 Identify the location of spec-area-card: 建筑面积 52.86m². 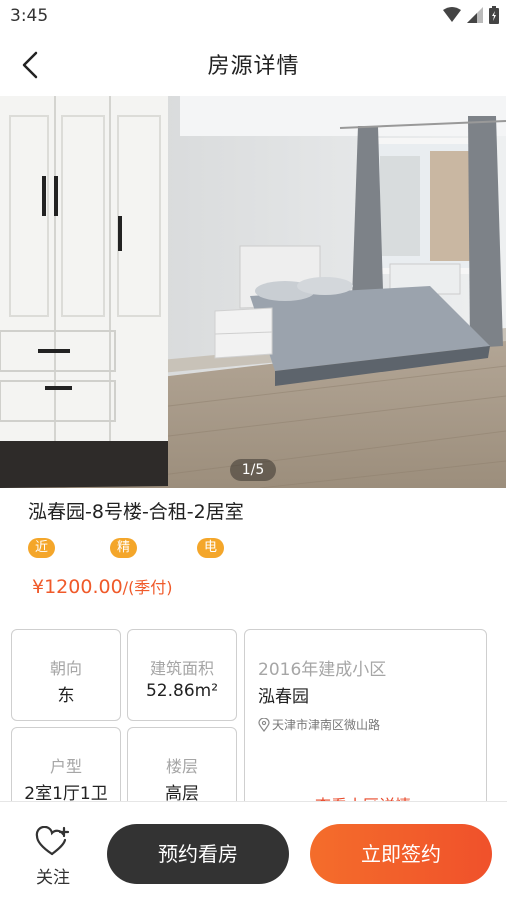
(182, 675).